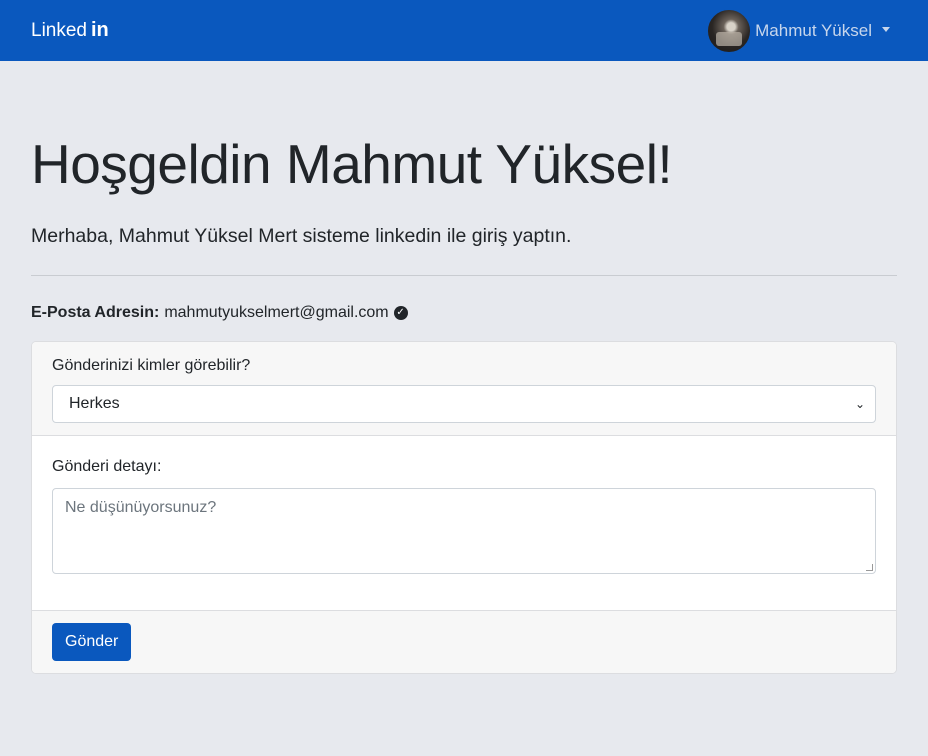  I want to click on visibility-select: Herkes ⌄, so click(464, 404).